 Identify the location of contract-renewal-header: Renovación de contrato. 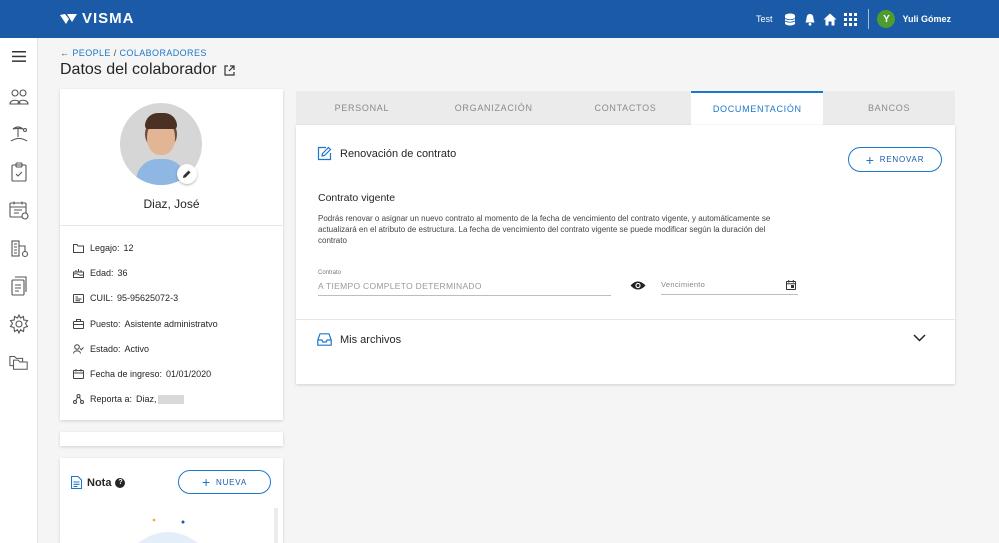
(386, 153).